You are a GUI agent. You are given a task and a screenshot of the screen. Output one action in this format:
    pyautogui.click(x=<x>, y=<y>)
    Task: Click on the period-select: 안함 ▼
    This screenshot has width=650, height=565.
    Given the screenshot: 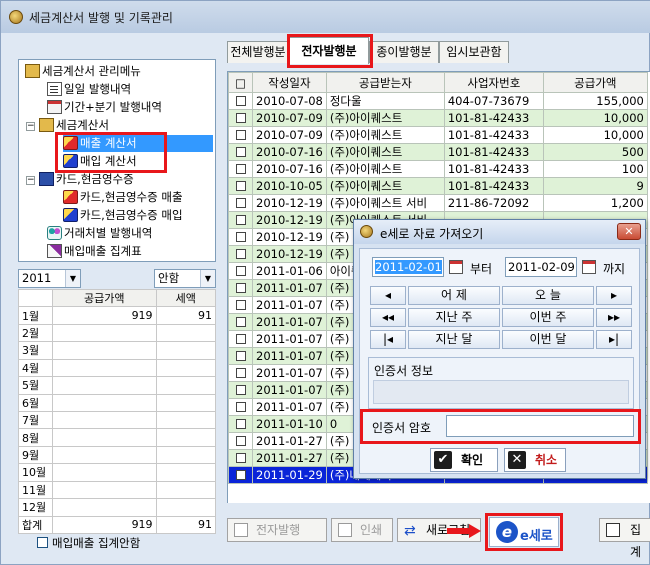 What is the action you would take?
    pyautogui.click(x=185, y=278)
    